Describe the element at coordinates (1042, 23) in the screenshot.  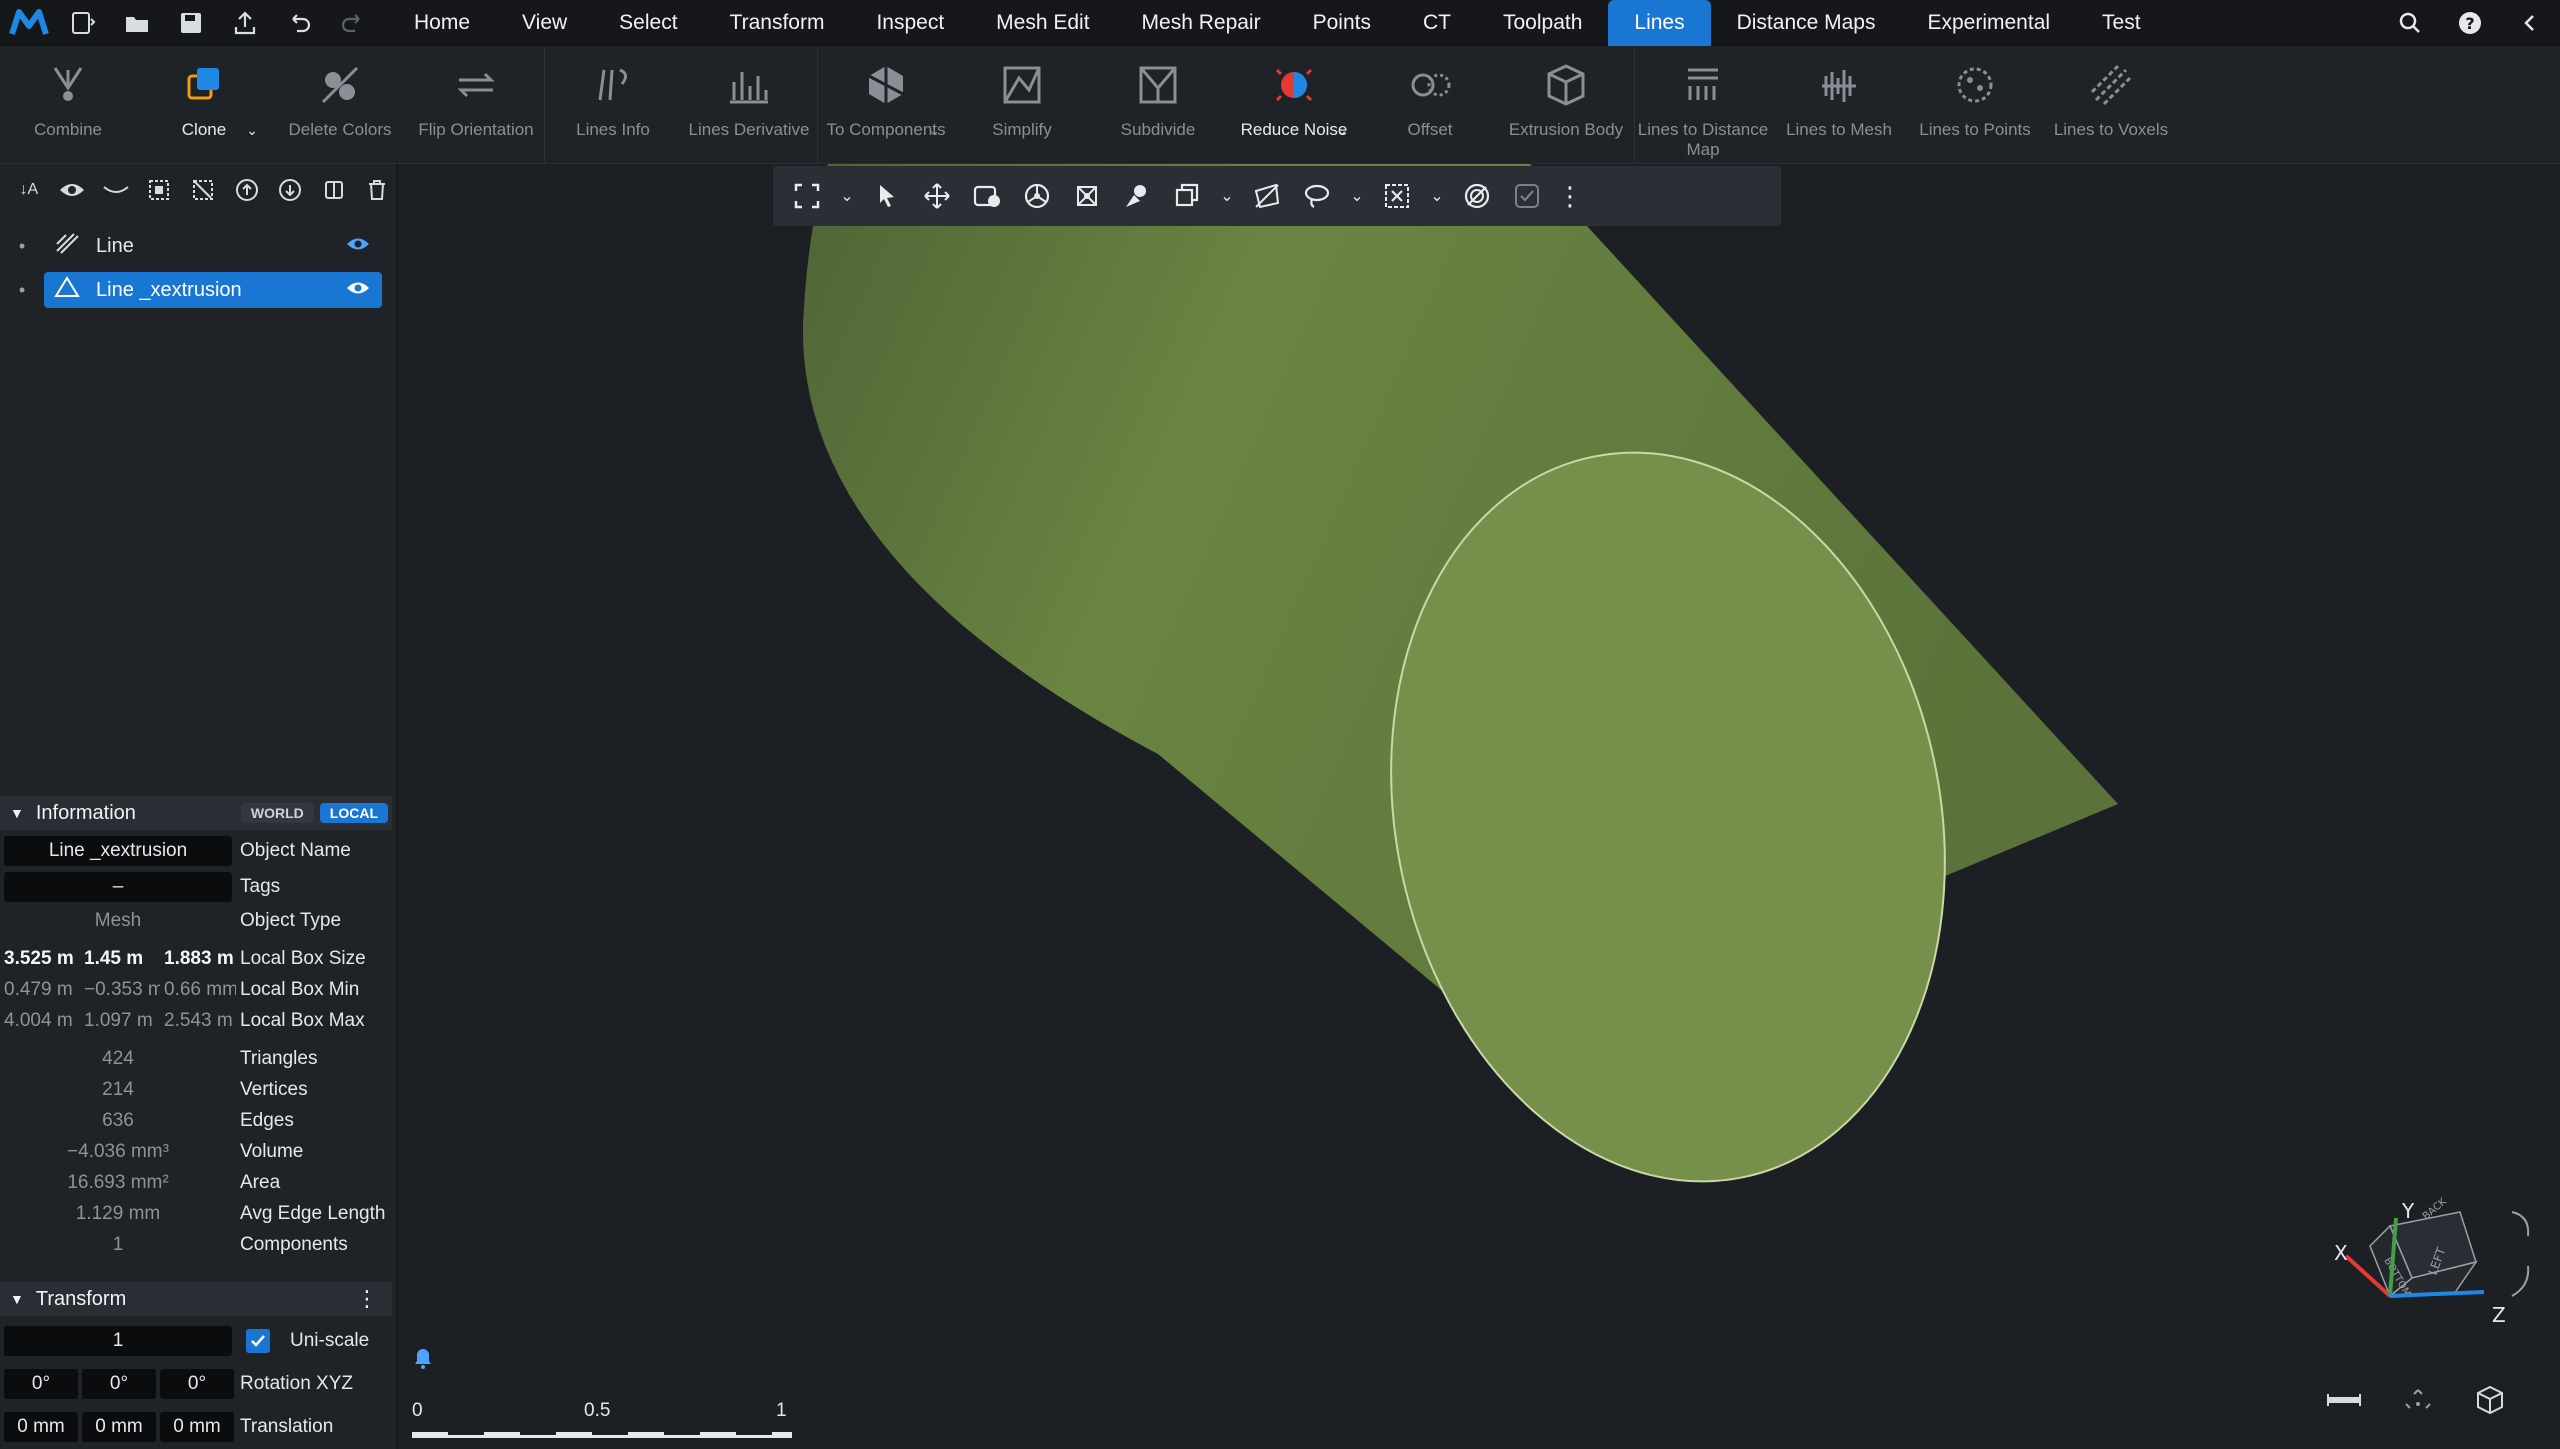
I see `menu-tab-mesh-edit: Mesh Edit` at that location.